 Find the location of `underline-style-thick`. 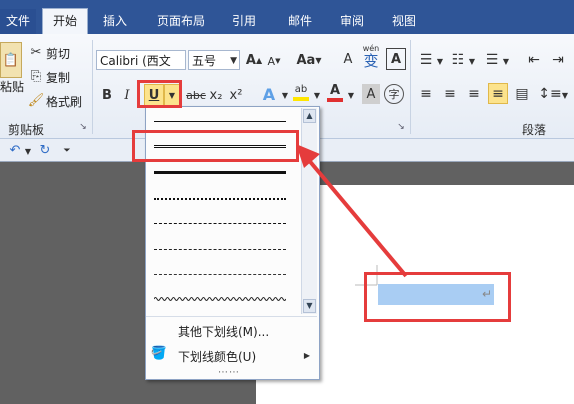

underline-style-thick is located at coordinates (220, 172).